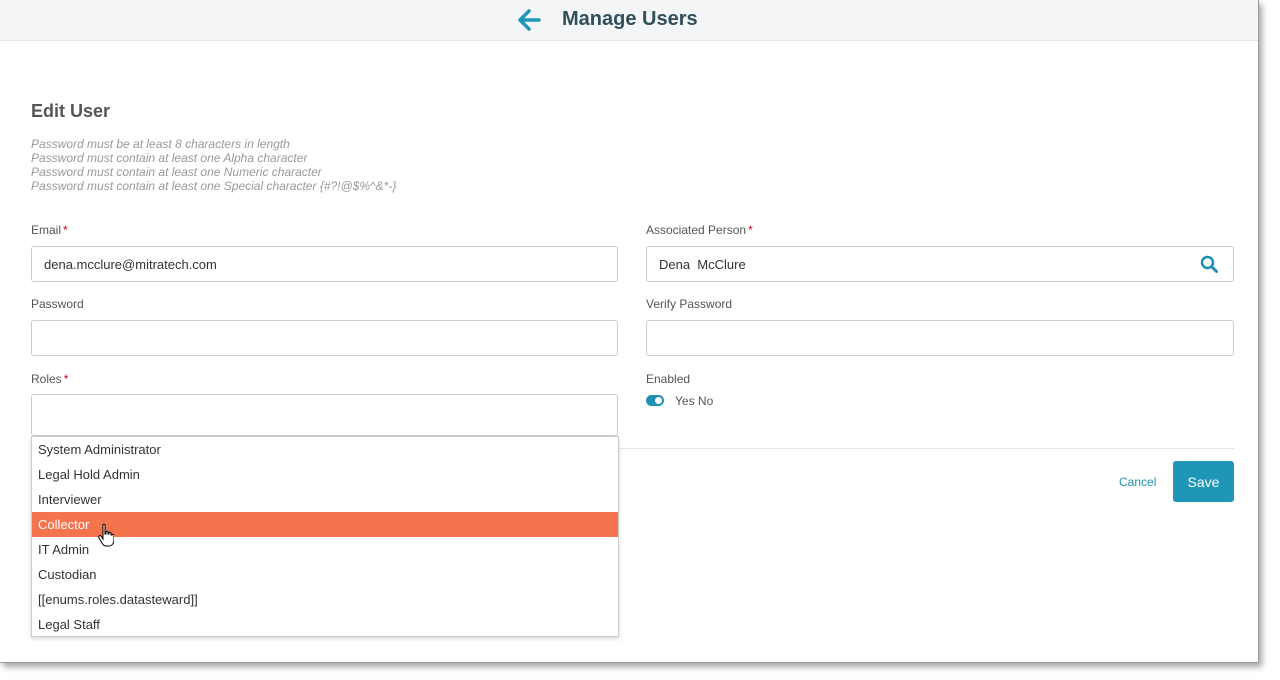 This screenshot has width=1280, height=680. Describe the element at coordinates (940, 338) in the screenshot. I see `verify-password-field` at that location.